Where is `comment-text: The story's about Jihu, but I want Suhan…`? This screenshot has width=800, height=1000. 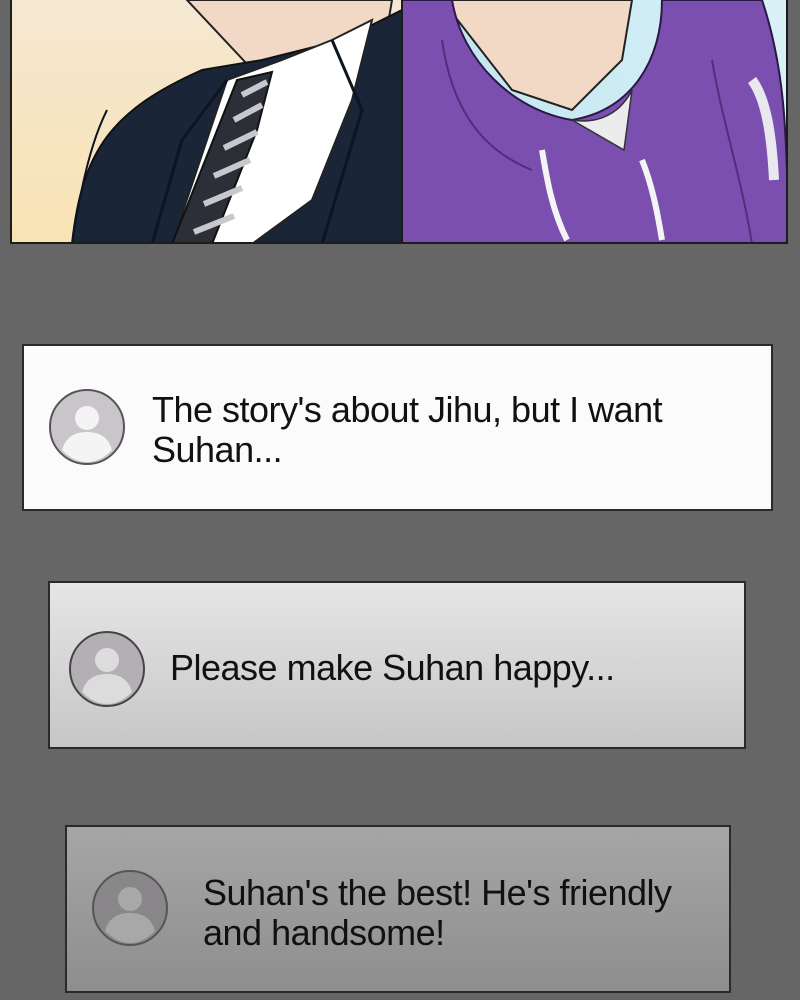 comment-text: The story's about Jihu, but I want Suhan… is located at coordinates (407, 429).